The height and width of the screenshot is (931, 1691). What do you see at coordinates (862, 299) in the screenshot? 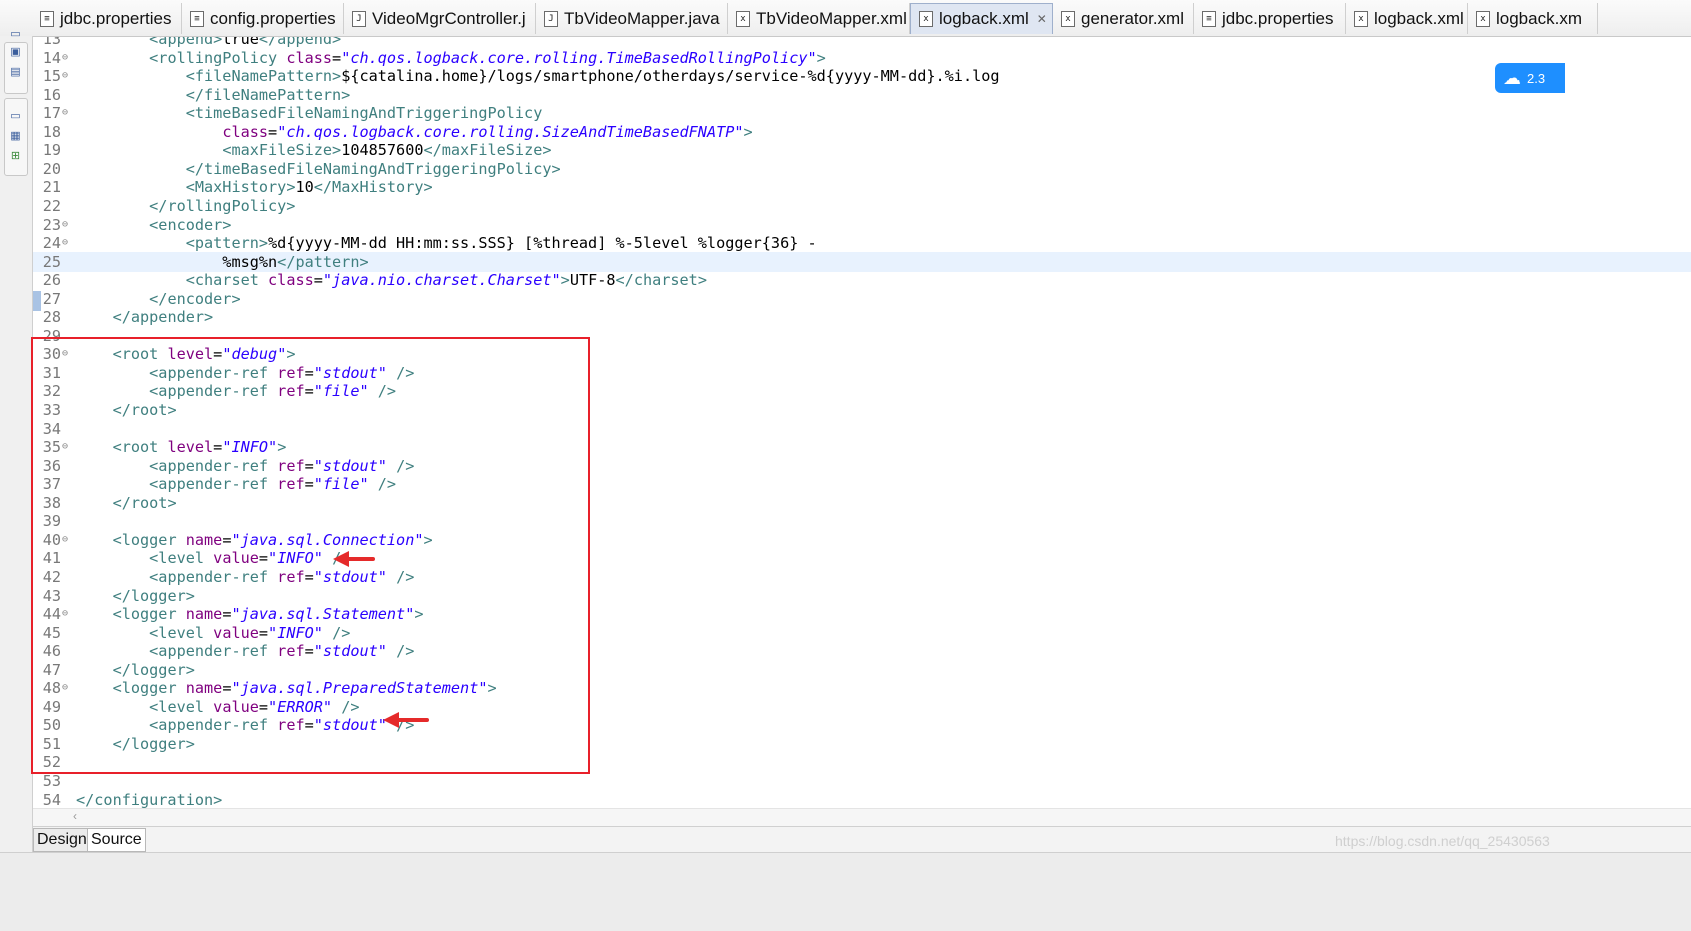
I see `code-line: 27 </encoder>` at bounding box center [862, 299].